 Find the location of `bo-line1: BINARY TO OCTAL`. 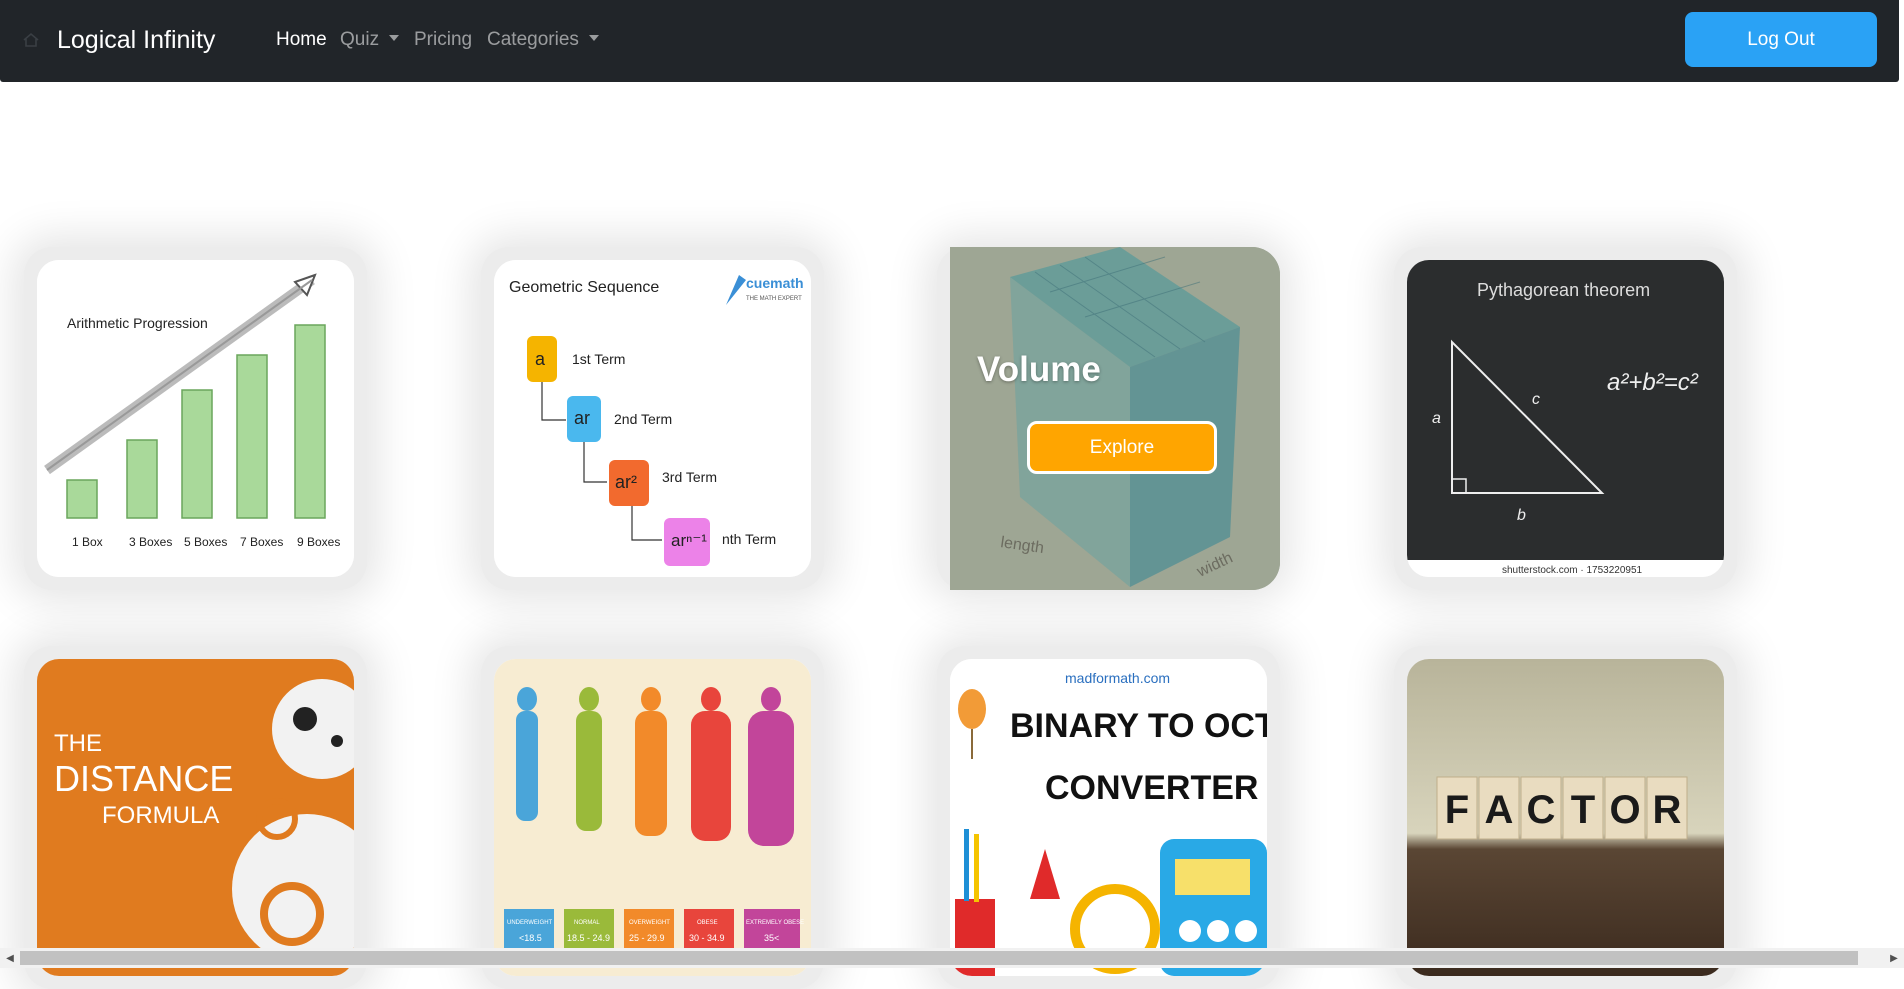

bo-line1: BINARY TO OCTAL is located at coordinates (1138, 726).